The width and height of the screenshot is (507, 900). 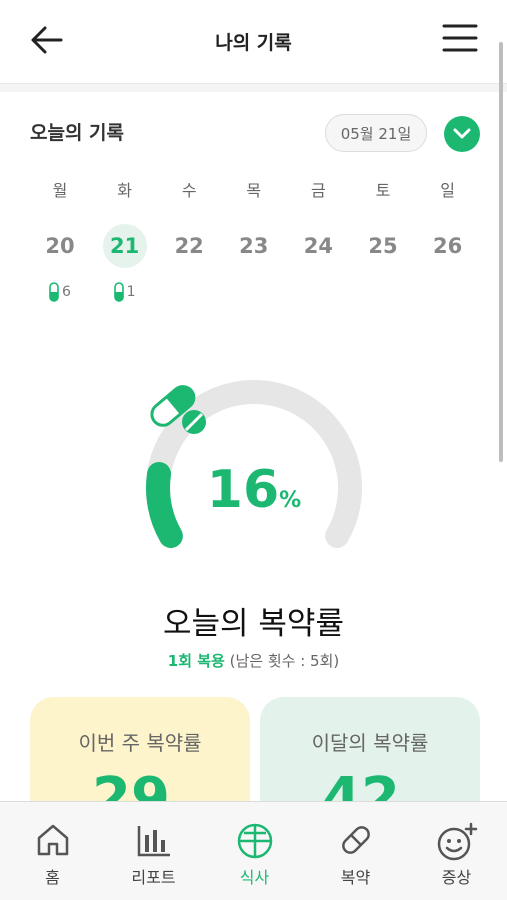 What do you see at coordinates (318, 222) in the screenshot?
I see `day-column: 금 24` at bounding box center [318, 222].